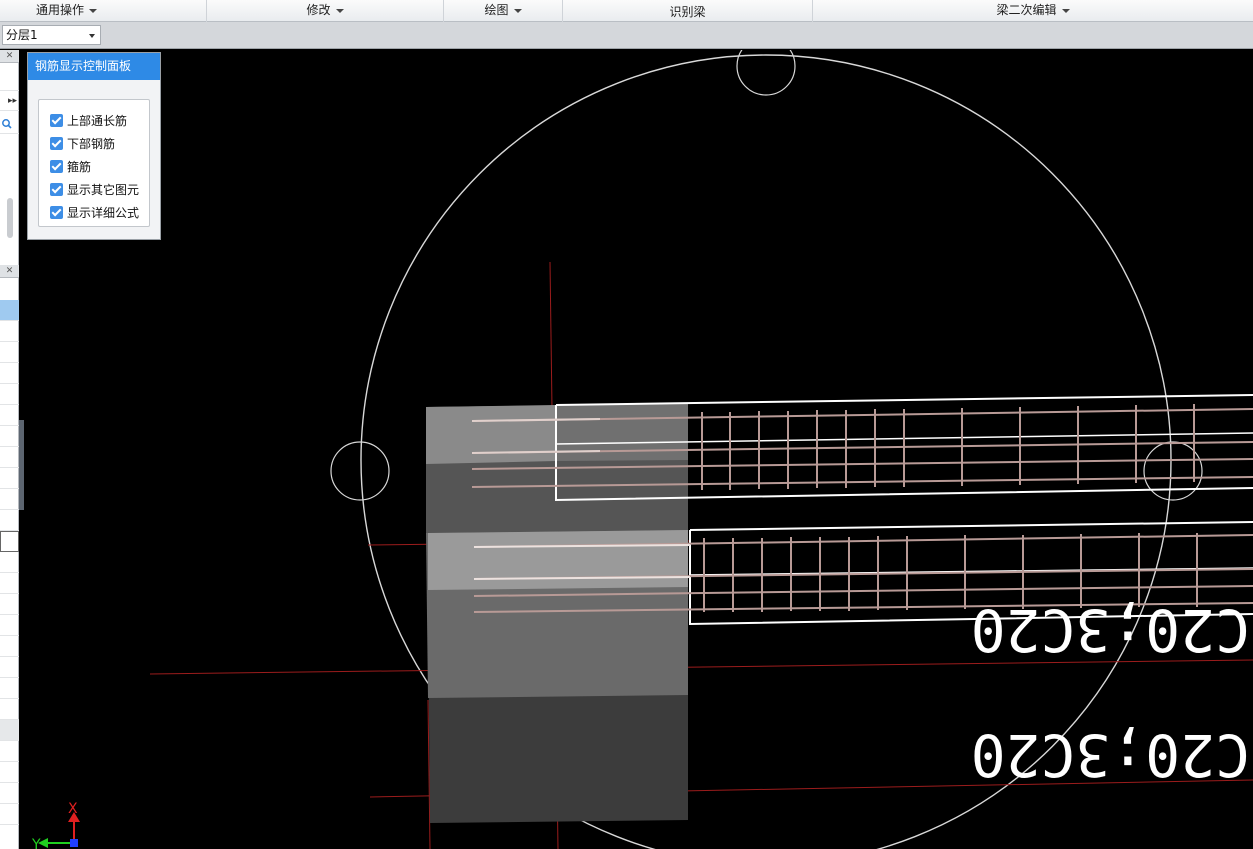  I want to click on menu-general-label: 通用操作, so click(60, 10).